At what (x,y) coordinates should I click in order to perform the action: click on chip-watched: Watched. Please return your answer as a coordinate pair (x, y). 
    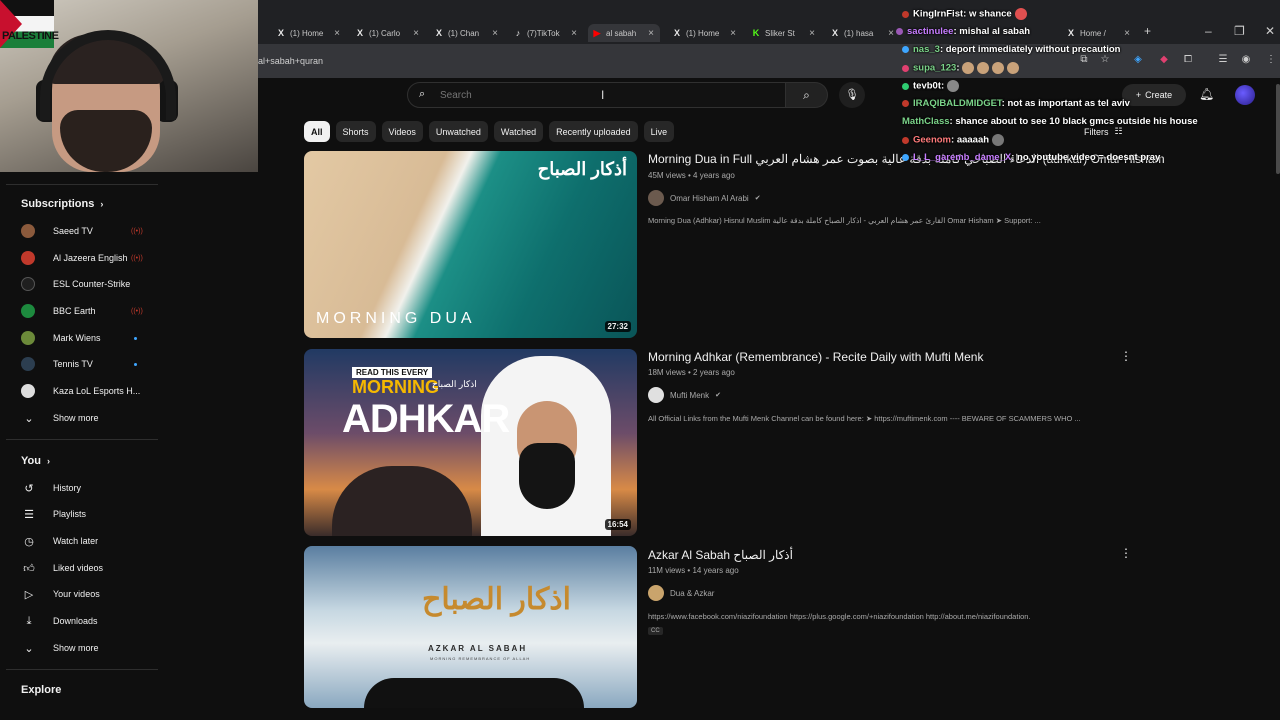
    Looking at the image, I should click on (518, 131).